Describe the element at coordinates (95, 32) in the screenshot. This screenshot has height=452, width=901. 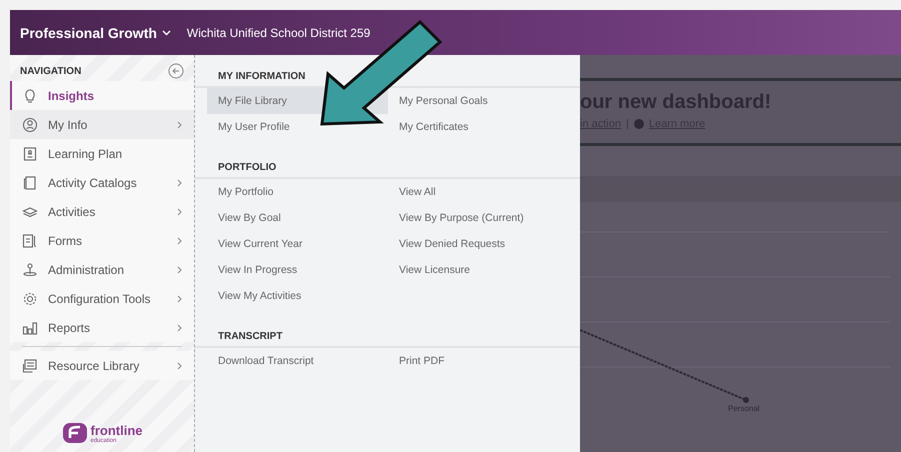
I see `app-title-dropdown: Professional Growth` at that location.